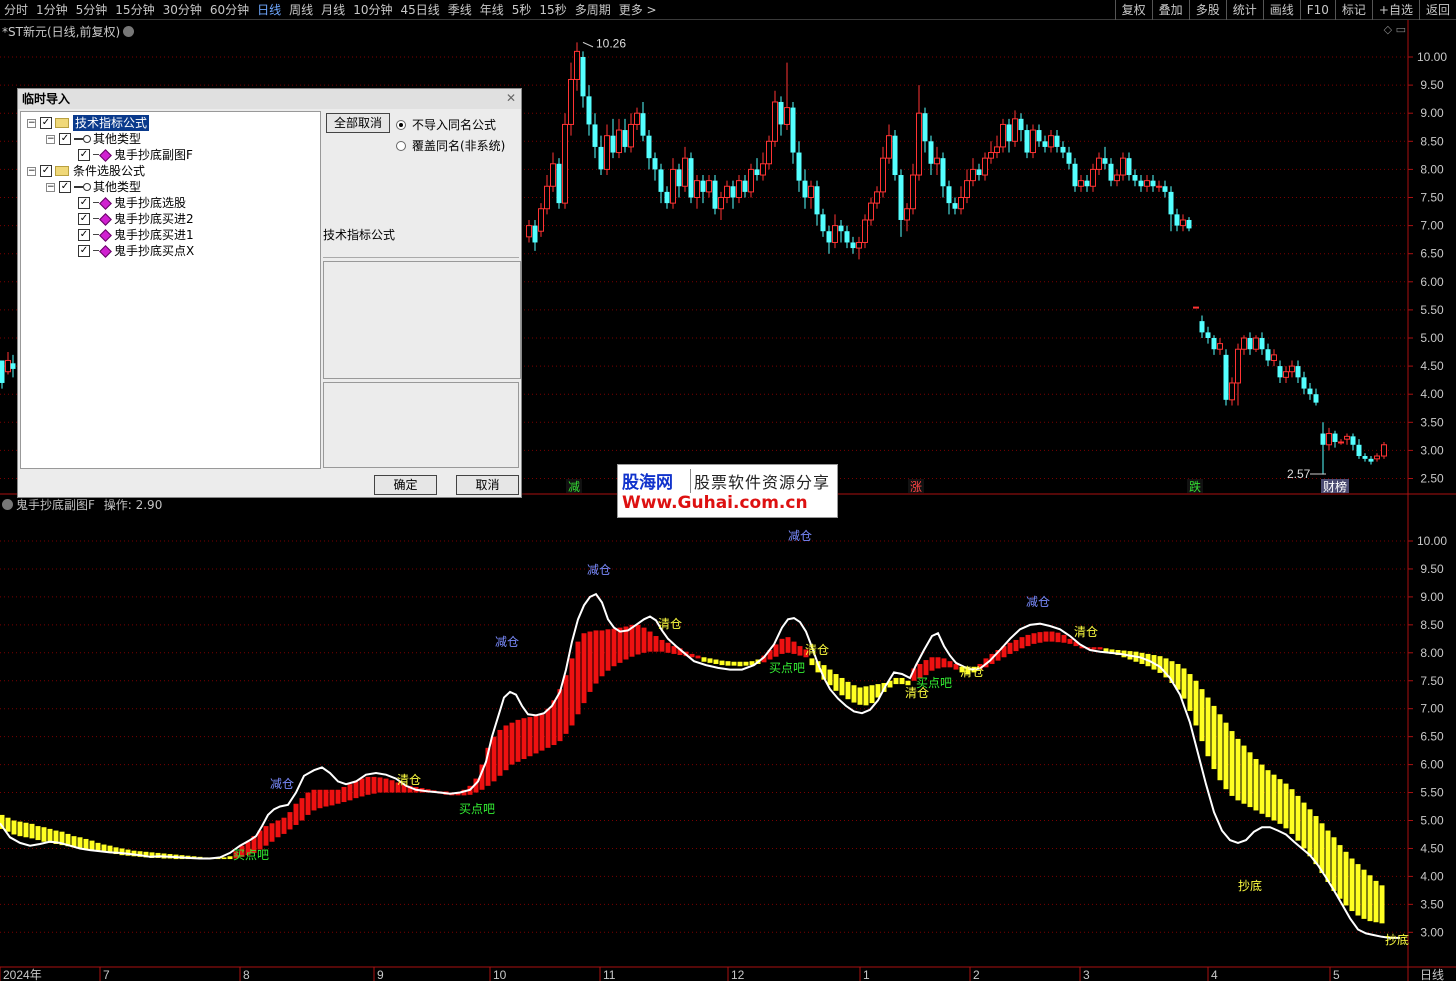 Image resolution: width=1456 pixels, height=981 pixels. Describe the element at coordinates (269, 10) in the screenshot. I see `period-tab: 日线` at that location.